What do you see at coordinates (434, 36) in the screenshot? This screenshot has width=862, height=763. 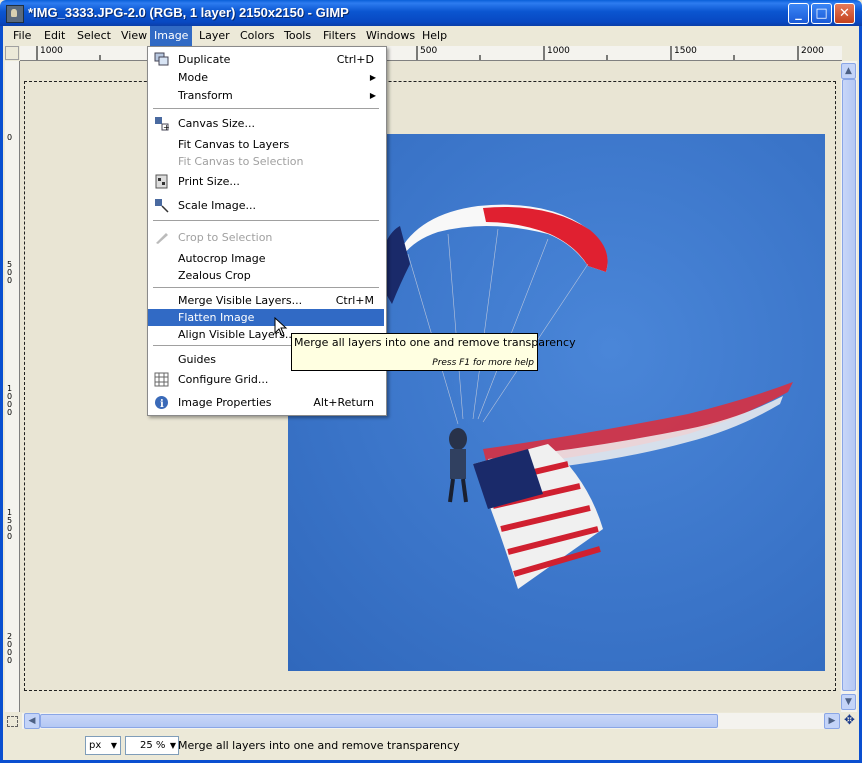 I see `menu-help: Help` at bounding box center [434, 36].